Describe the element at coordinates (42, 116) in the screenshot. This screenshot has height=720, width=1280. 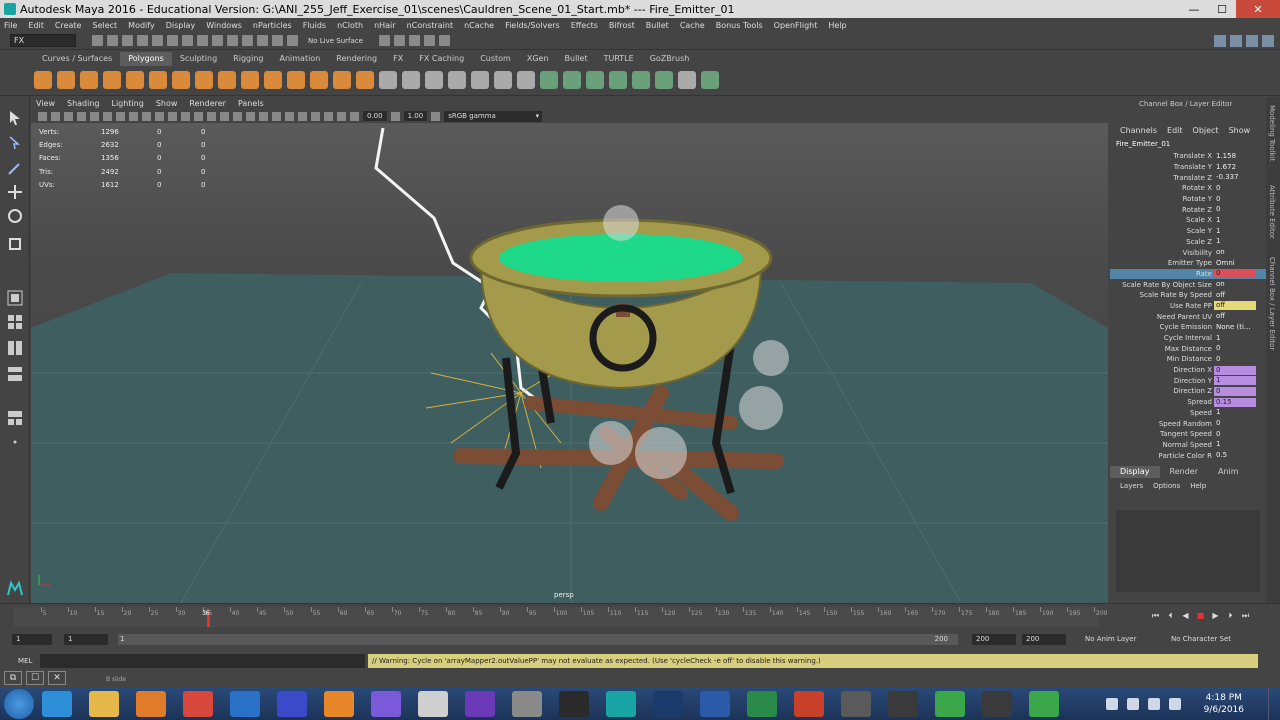
I see `select-camera-icon` at that location.